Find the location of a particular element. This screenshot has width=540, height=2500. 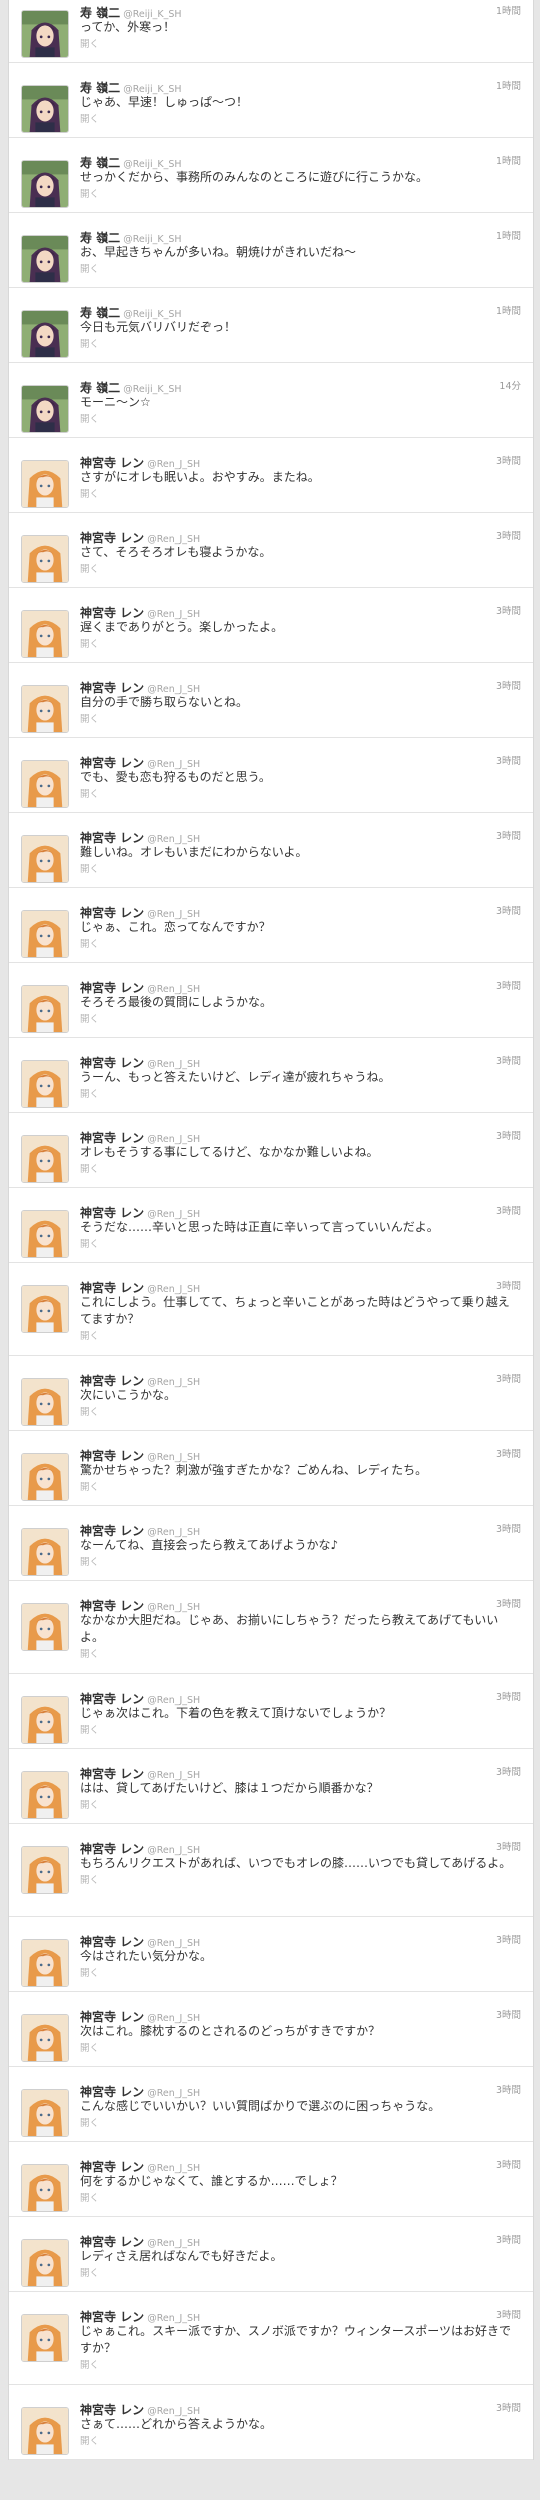

tweet: 寿 嶺二 @Reiji_K_SH 14分 モーニ〜ン☆ 開く is located at coordinates (271, 400).